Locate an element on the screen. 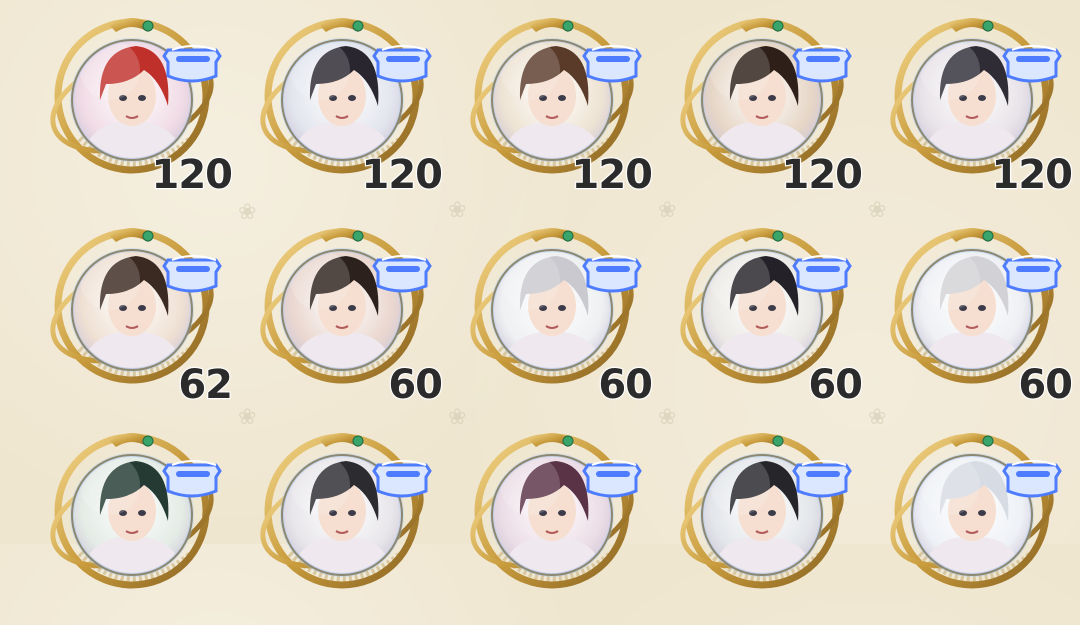 This screenshot has width=1080, height=625. item-count: 62 is located at coordinates (205, 385).